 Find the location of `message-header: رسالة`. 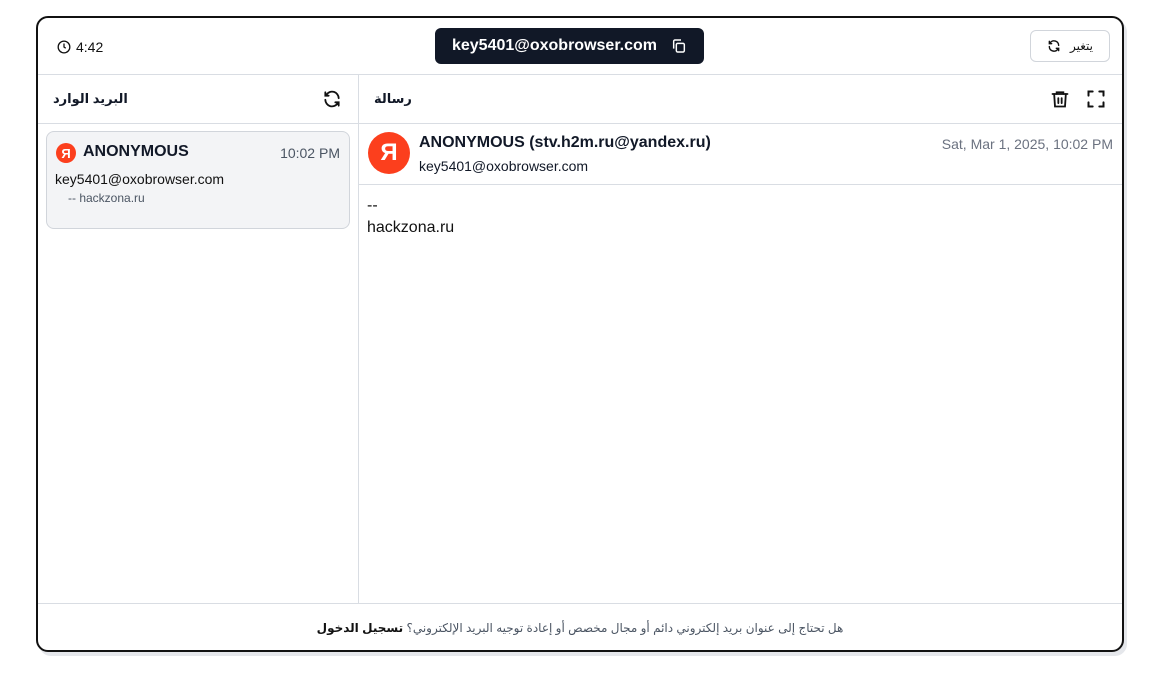

message-header: رسالة is located at coordinates (740, 99).